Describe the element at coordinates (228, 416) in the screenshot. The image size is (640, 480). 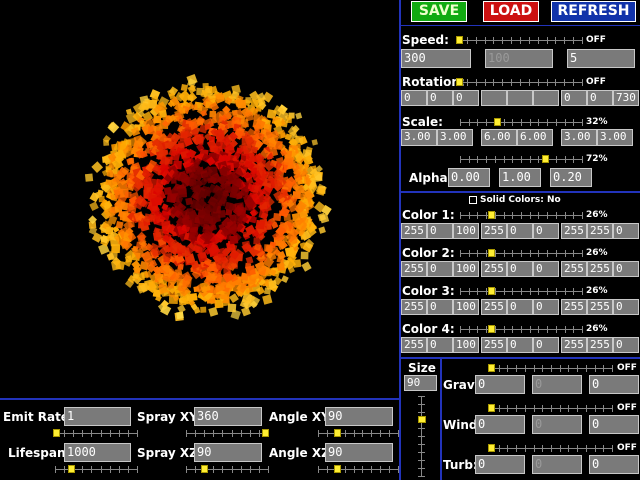
I see `spray-xy-field: 360` at that location.